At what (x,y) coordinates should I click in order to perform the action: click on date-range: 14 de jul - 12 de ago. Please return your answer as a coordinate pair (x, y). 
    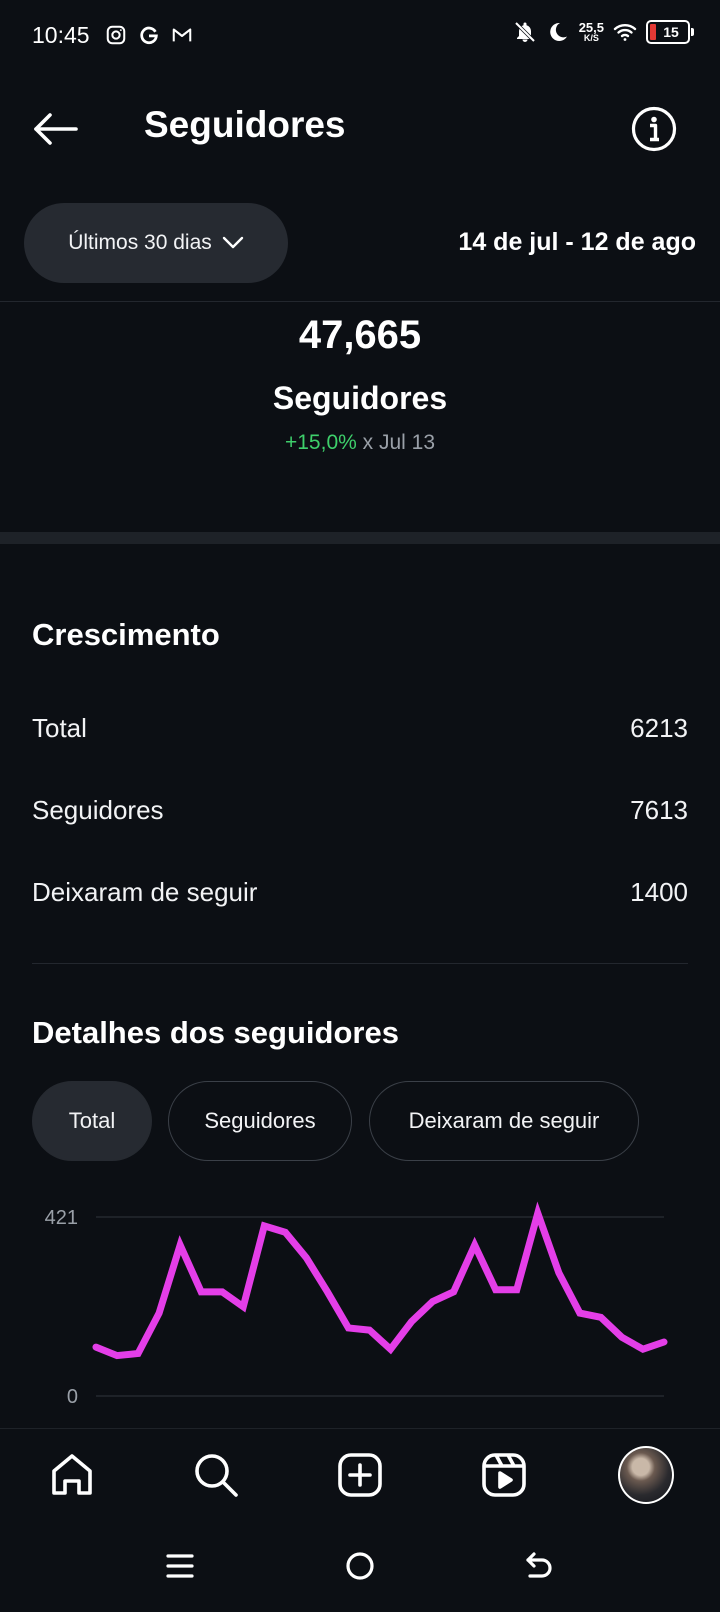
    Looking at the image, I should click on (577, 242).